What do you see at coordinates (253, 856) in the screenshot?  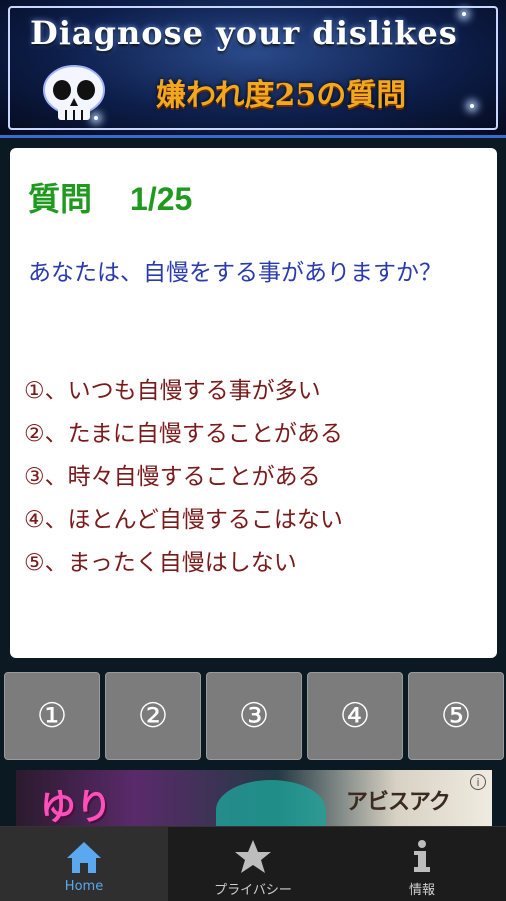 I see `star-icon` at bounding box center [253, 856].